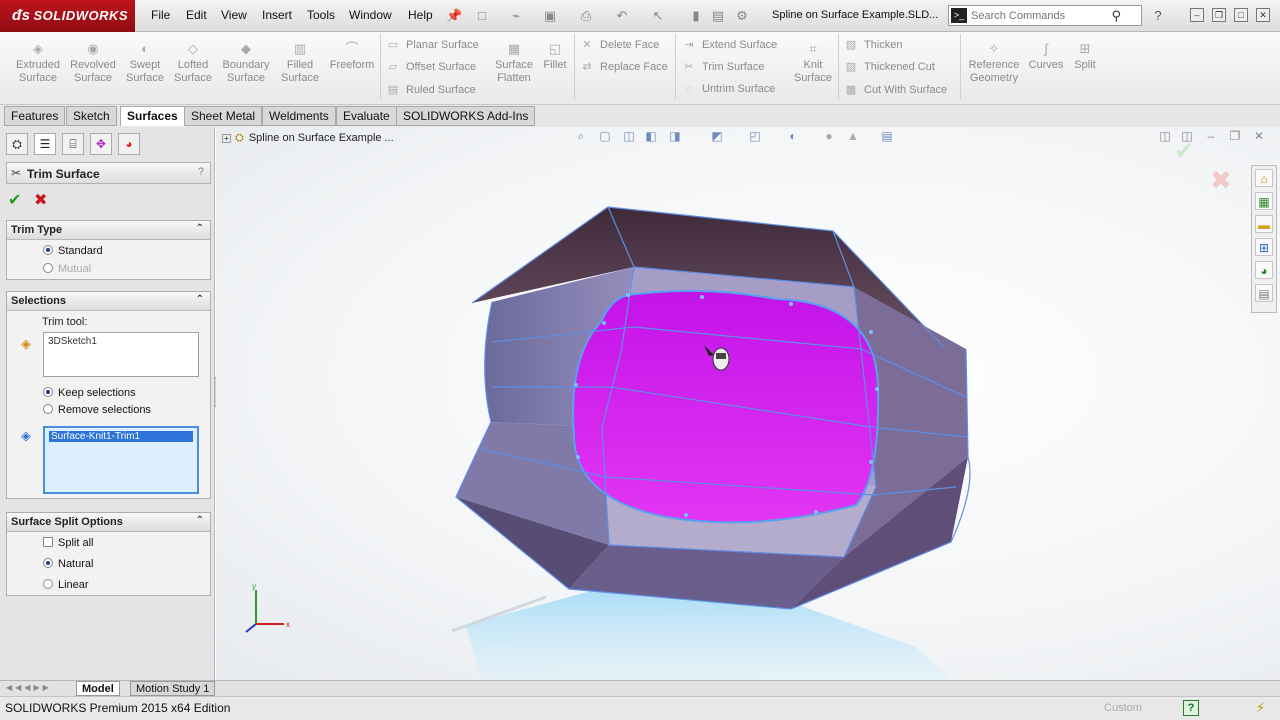 This screenshot has width=1280, height=720. Describe the element at coordinates (108, 522) in the screenshot. I see `group-header: Surface Split Options ⌃` at that location.